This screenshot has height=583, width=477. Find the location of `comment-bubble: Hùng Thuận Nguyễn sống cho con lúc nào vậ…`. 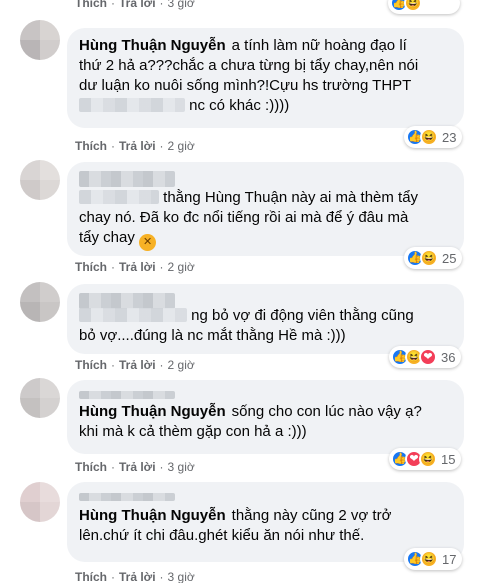

comment-bubble: Hùng Thuận Nguyễn sống cho con lúc nào vậ… is located at coordinates (265, 417).